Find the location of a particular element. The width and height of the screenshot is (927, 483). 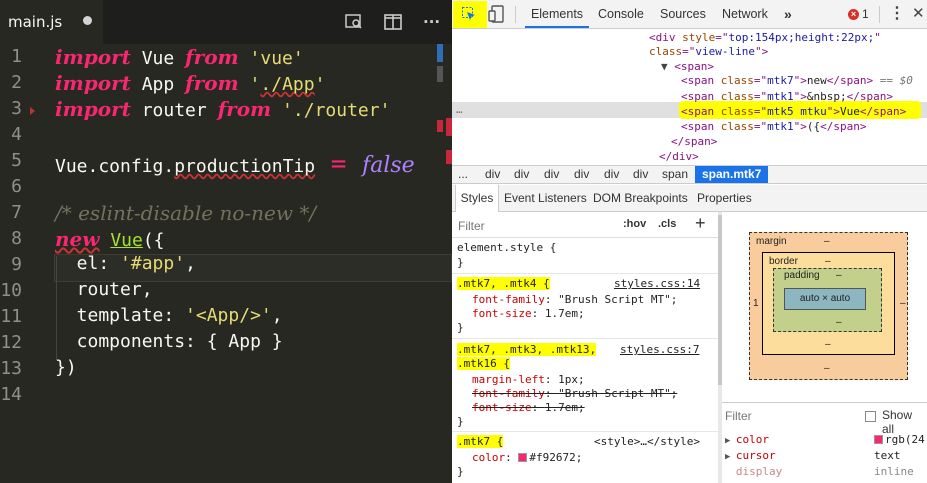

css-declaration: color: #f92672; is located at coordinates (527, 458).